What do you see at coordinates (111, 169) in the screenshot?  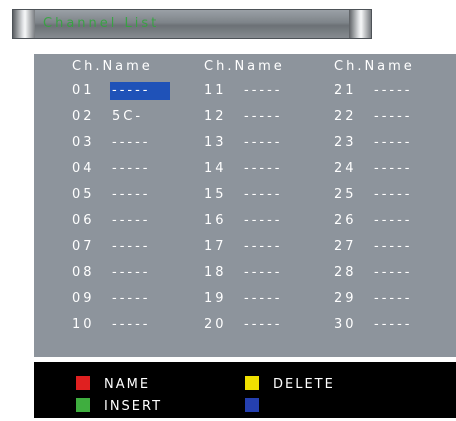 I see `channel-row-04: 04 -----` at bounding box center [111, 169].